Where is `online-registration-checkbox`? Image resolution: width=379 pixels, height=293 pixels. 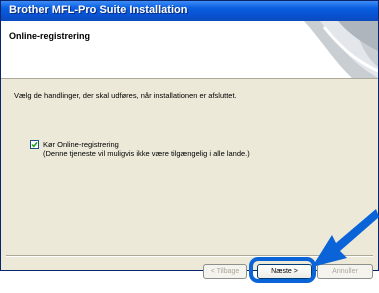 online-registration-checkbox is located at coordinates (34, 144).